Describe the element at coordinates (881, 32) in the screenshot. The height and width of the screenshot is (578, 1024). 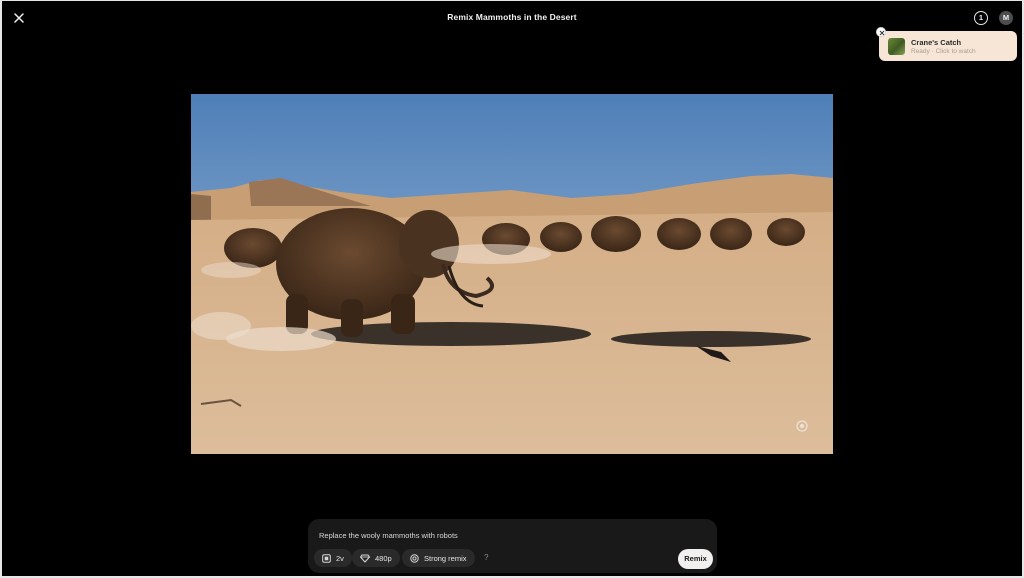
I see `toast-close-icon` at that location.